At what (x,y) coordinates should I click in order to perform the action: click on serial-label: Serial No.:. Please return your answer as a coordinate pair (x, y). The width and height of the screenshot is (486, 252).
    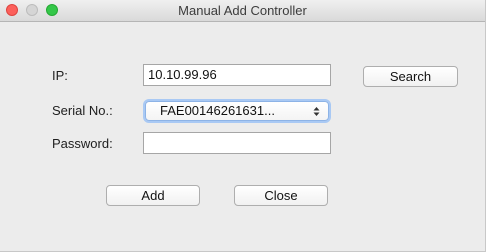
    Looking at the image, I should click on (82, 110).